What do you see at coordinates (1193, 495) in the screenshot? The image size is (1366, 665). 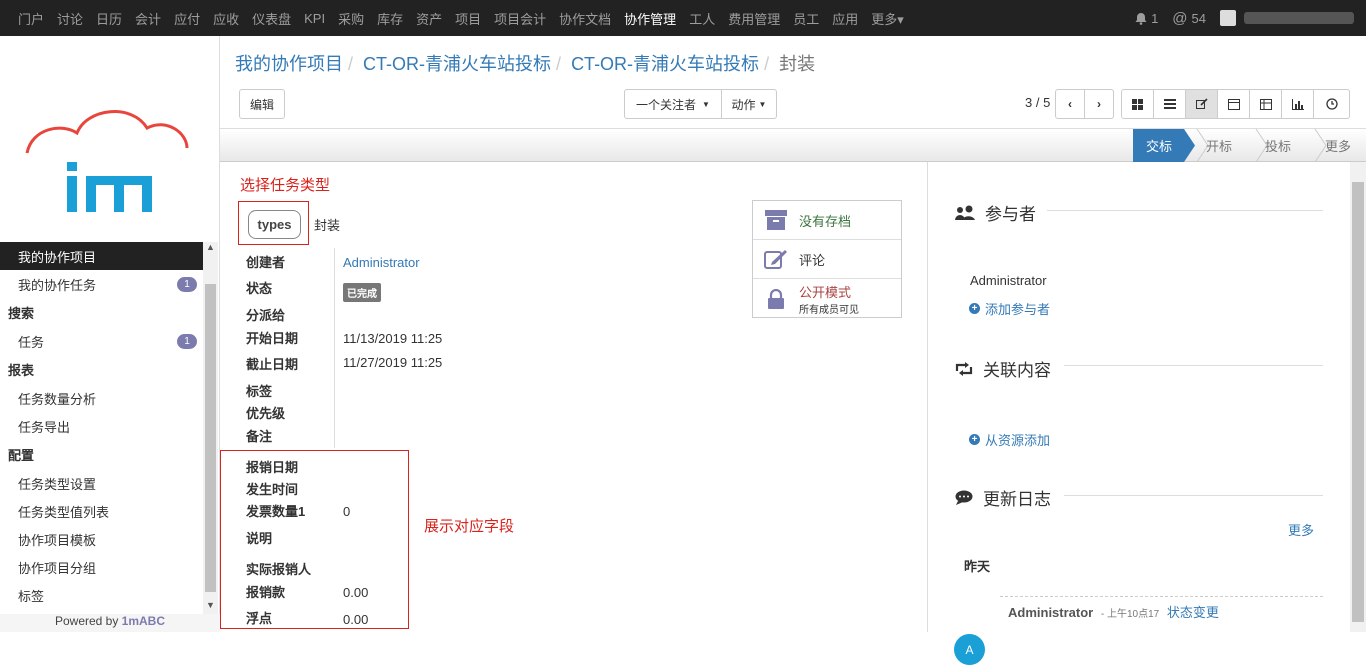 I see `divider` at bounding box center [1193, 495].